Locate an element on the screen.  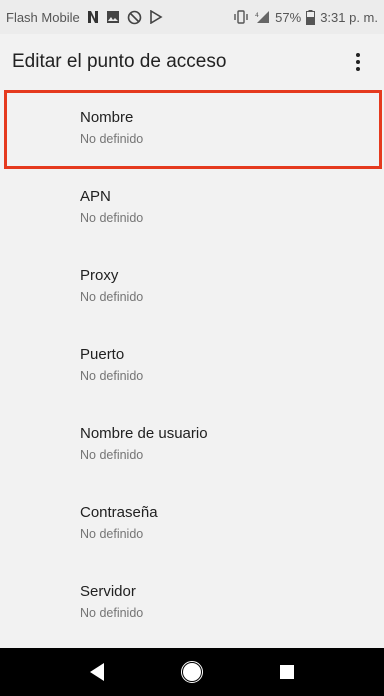
pref-item-nombre: Nombre No definido is located at coordinates (193, 129).